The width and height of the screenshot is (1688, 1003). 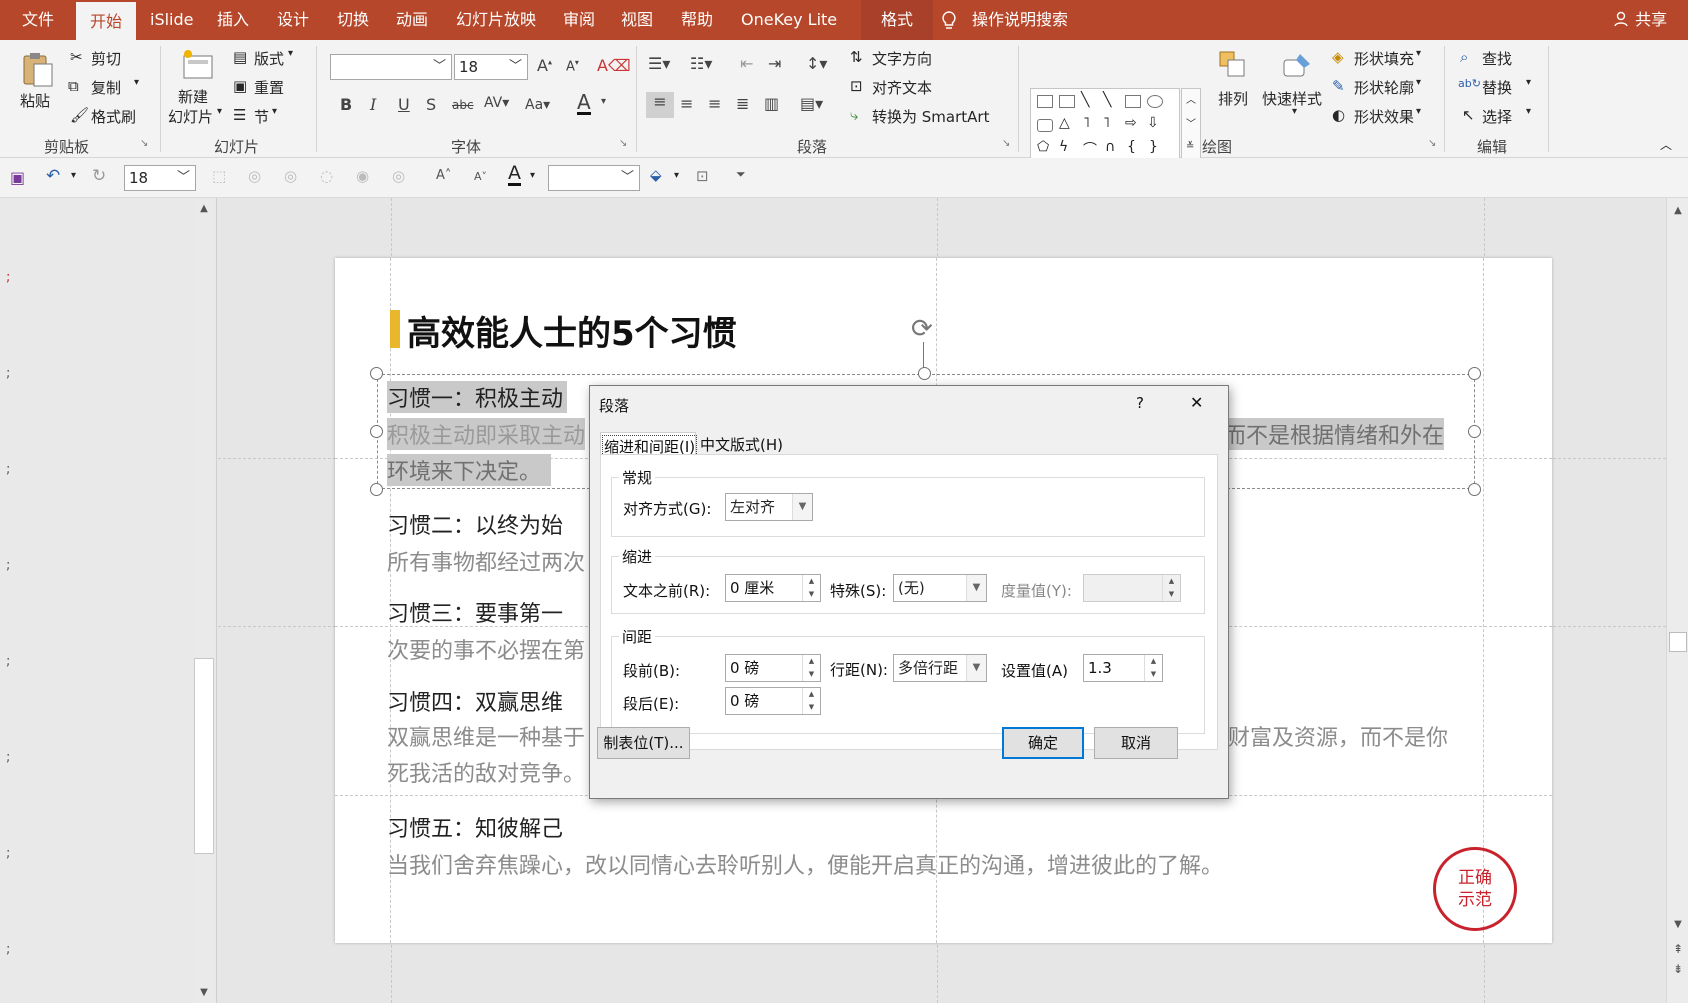 What do you see at coordinates (1153, 123) in the screenshot?
I see `down-arrow-shape-icon: ⇩` at bounding box center [1153, 123].